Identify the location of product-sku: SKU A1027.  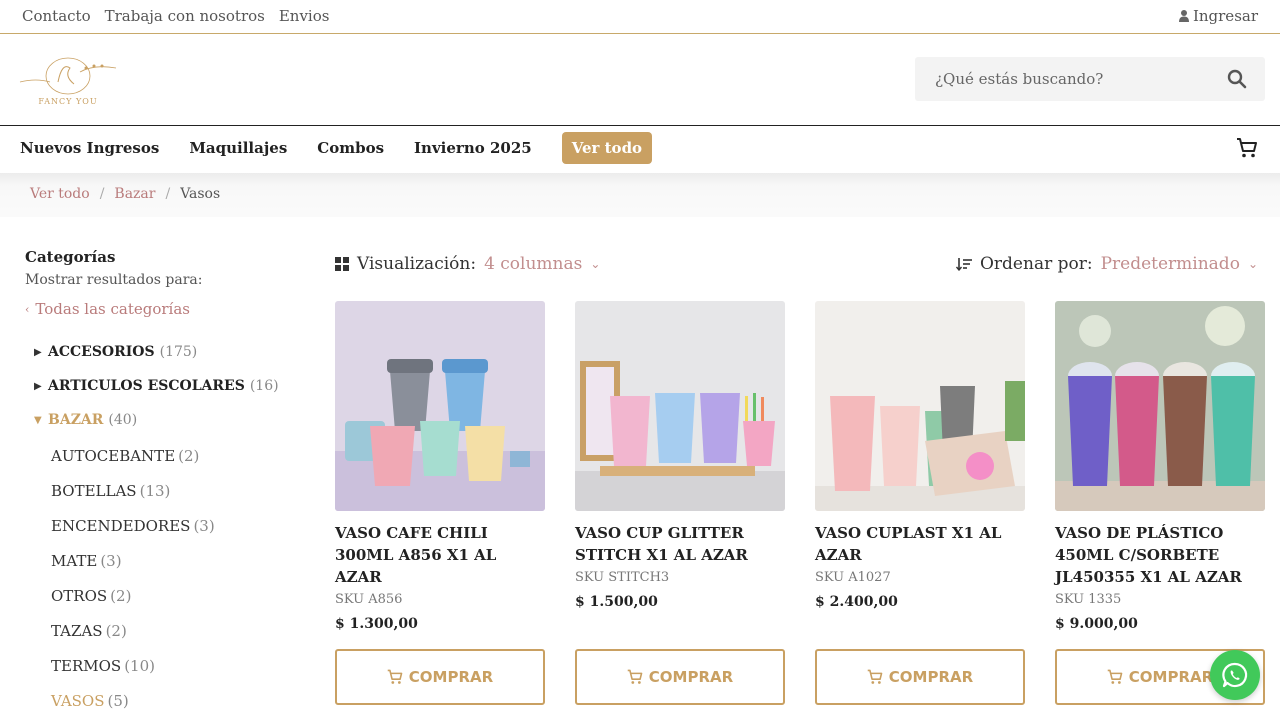
(853, 577).